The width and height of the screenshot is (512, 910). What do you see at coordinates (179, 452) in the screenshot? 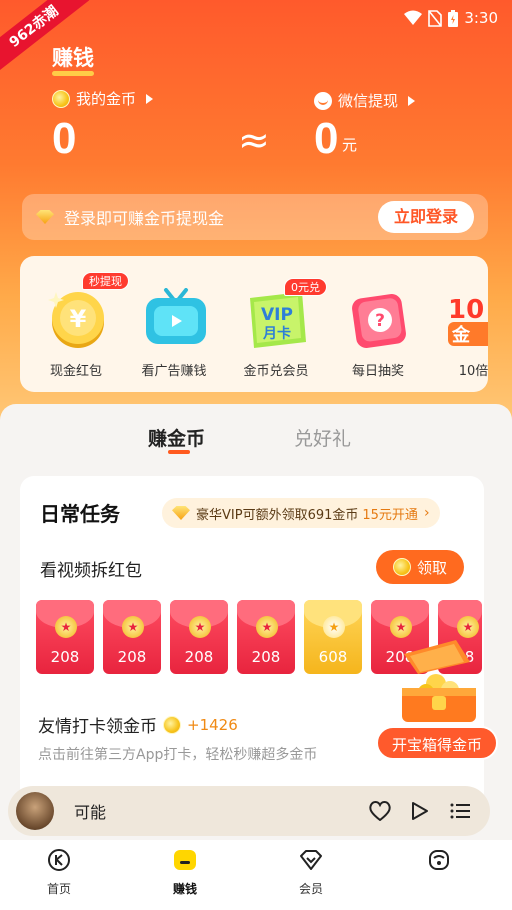
I see `active-tab-indicator` at bounding box center [179, 452].